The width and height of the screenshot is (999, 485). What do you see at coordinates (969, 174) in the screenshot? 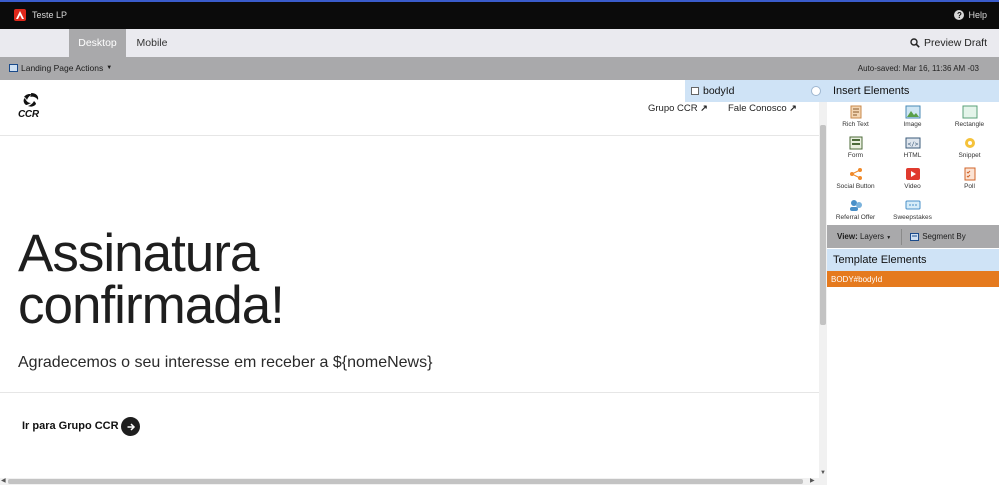
I see `poll-icon` at bounding box center [969, 174].